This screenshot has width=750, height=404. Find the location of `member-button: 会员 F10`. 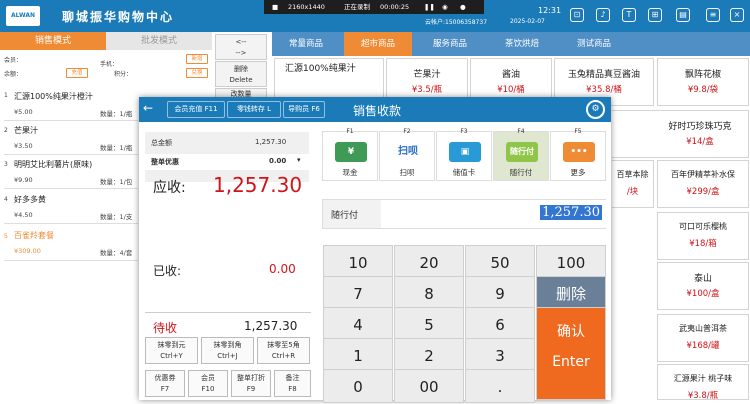

member-button: 会员 F10 is located at coordinates (208, 383).